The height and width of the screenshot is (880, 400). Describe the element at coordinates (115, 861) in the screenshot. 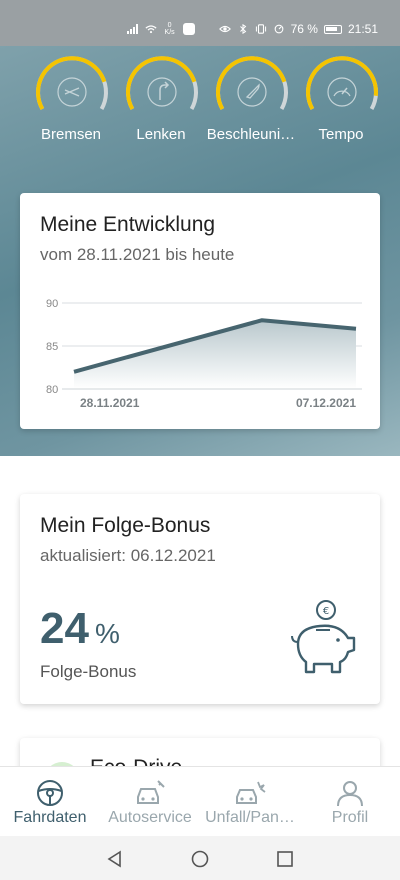

I see `back-icon` at that location.